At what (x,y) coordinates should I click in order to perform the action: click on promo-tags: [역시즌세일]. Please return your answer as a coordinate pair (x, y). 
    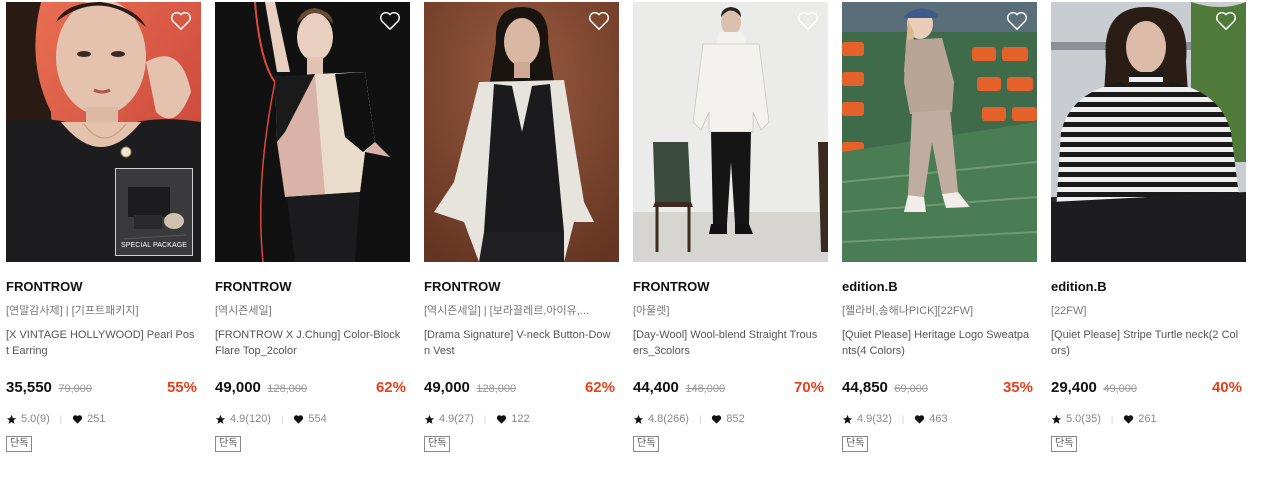
    Looking at the image, I should click on (243, 311).